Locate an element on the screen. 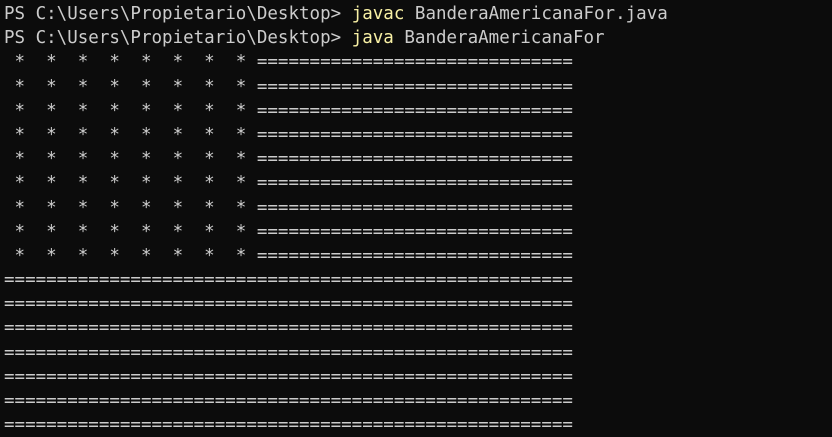 This screenshot has width=832, height=437. command-javac: javac is located at coordinates (378, 14).